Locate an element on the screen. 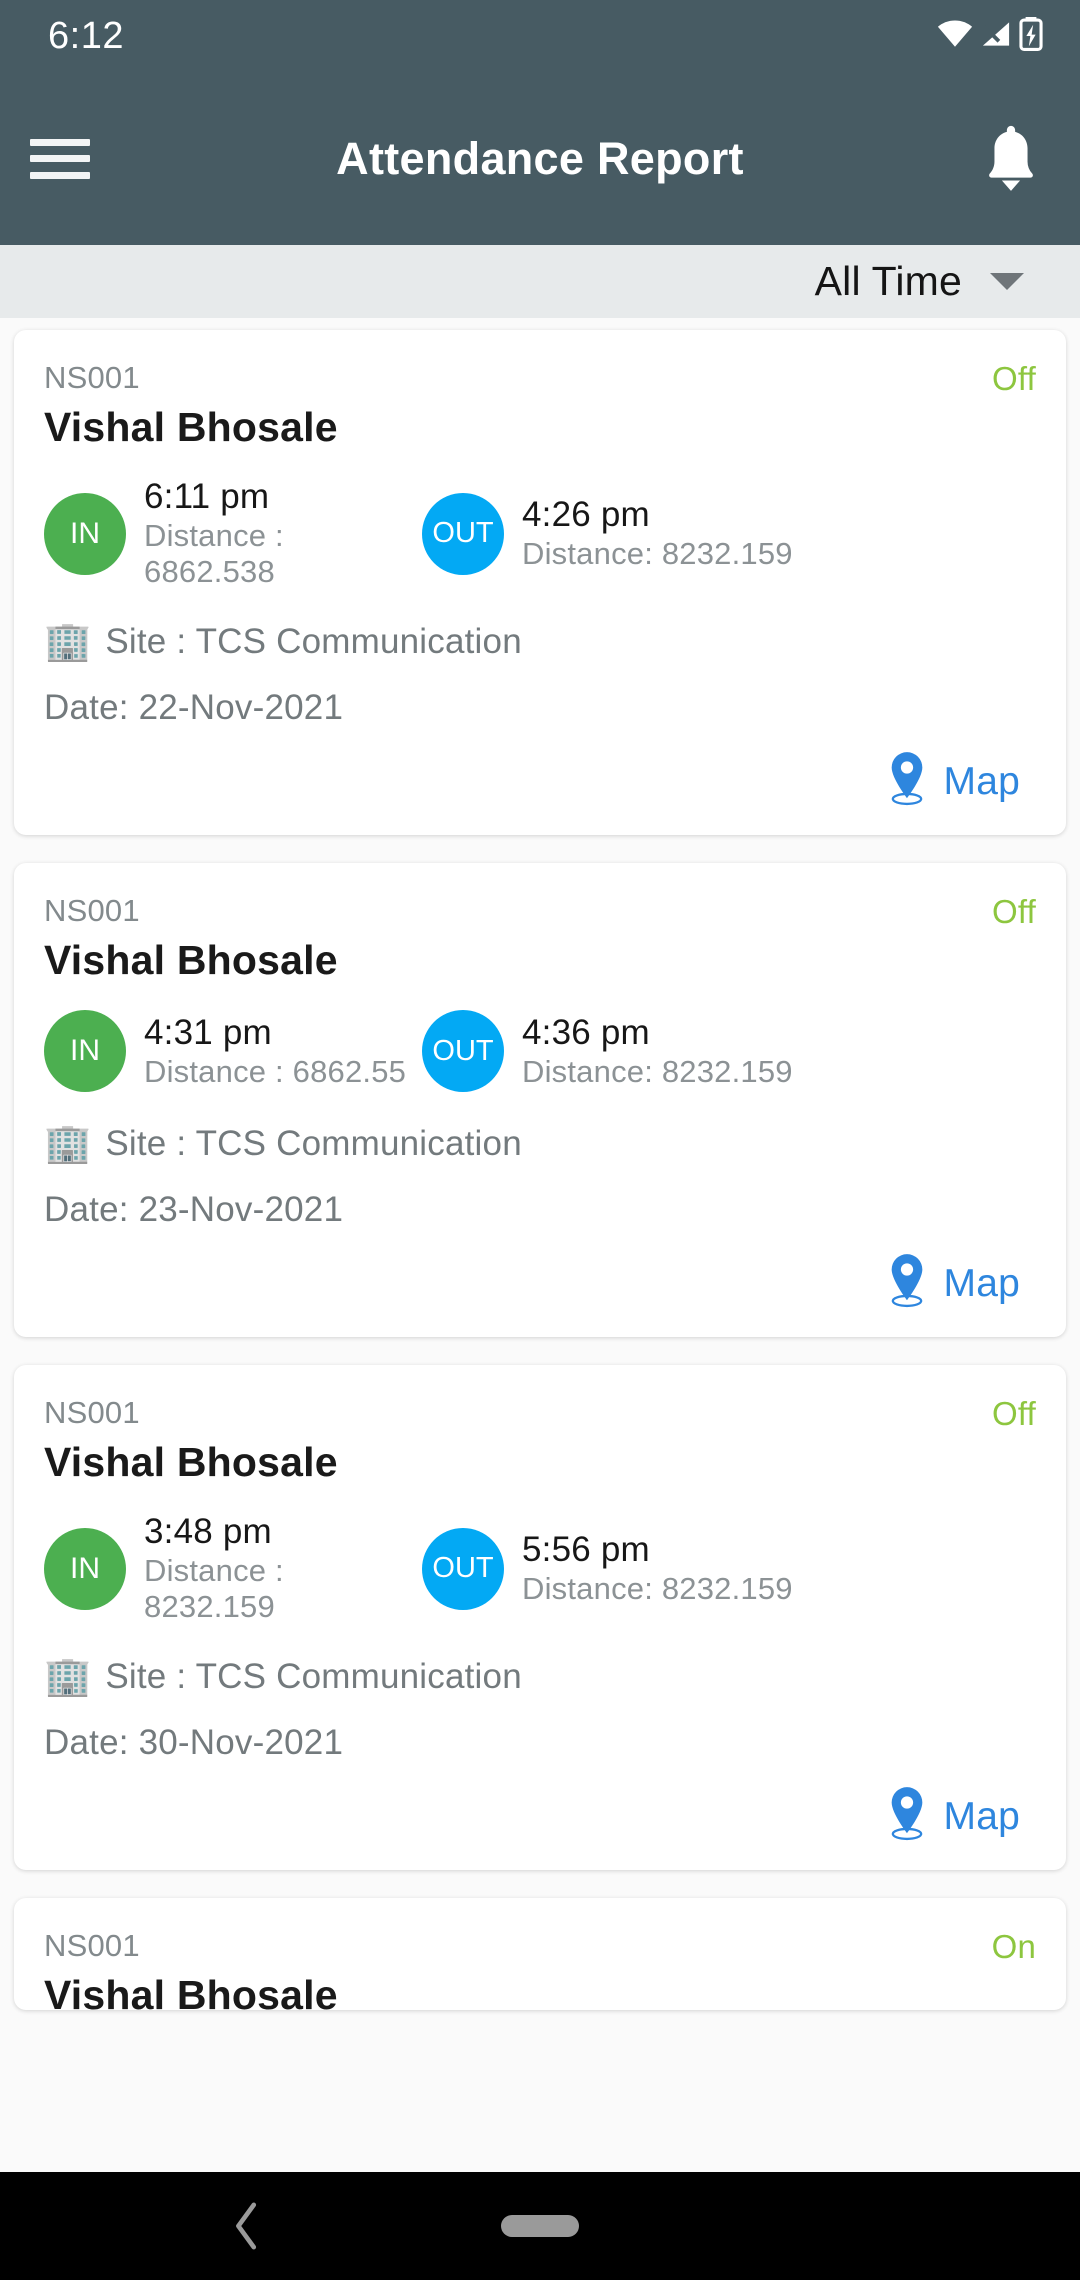  record-date: Date: 30-Nov-2021 is located at coordinates (194, 1742).